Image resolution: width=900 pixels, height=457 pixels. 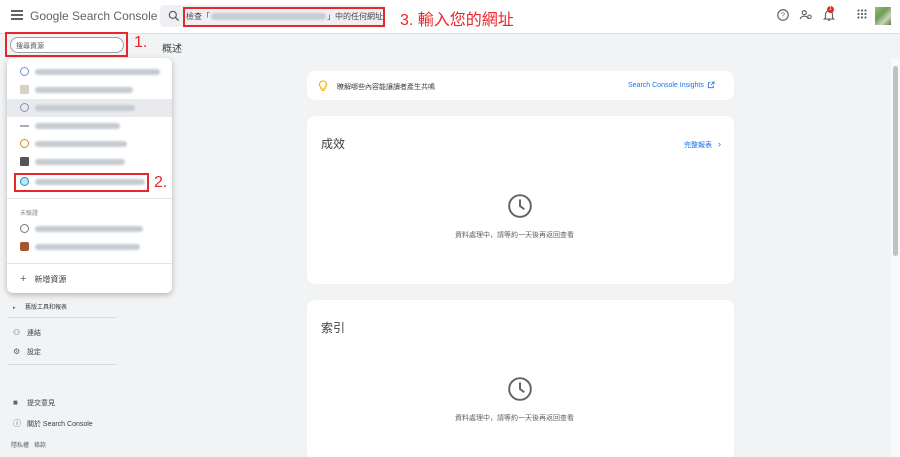 What do you see at coordinates (161, 182) in the screenshot?
I see `annotation-step2: 2.` at bounding box center [161, 182].